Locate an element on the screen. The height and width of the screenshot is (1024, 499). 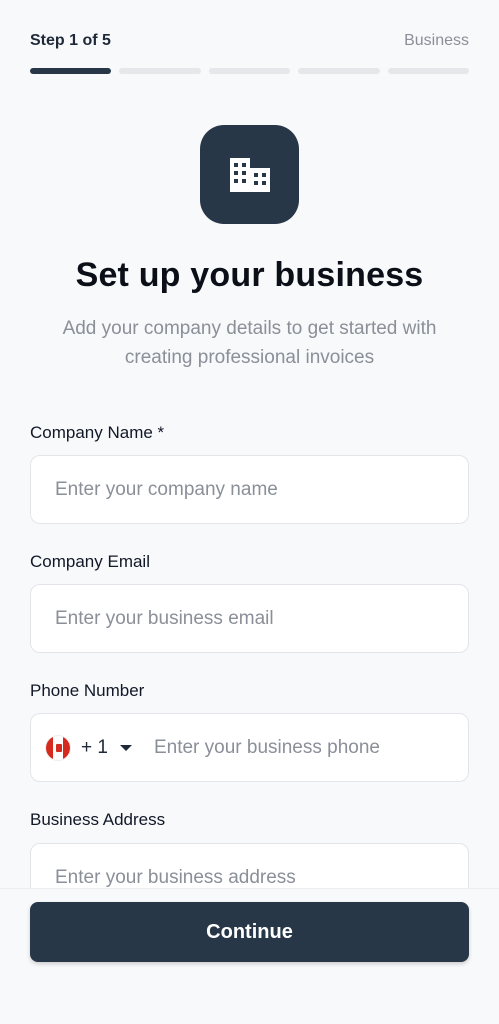
company-name-input: Enter your company name is located at coordinates (249, 489).